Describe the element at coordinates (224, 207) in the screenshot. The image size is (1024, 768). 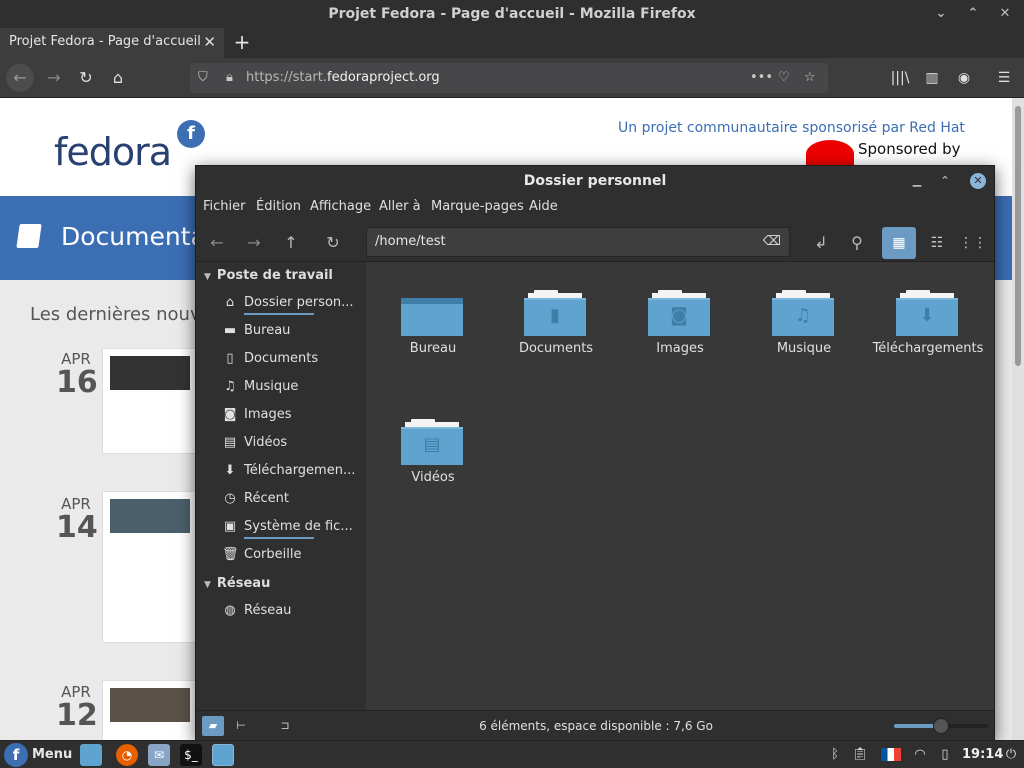
I see `menu-file: Fichier` at that location.